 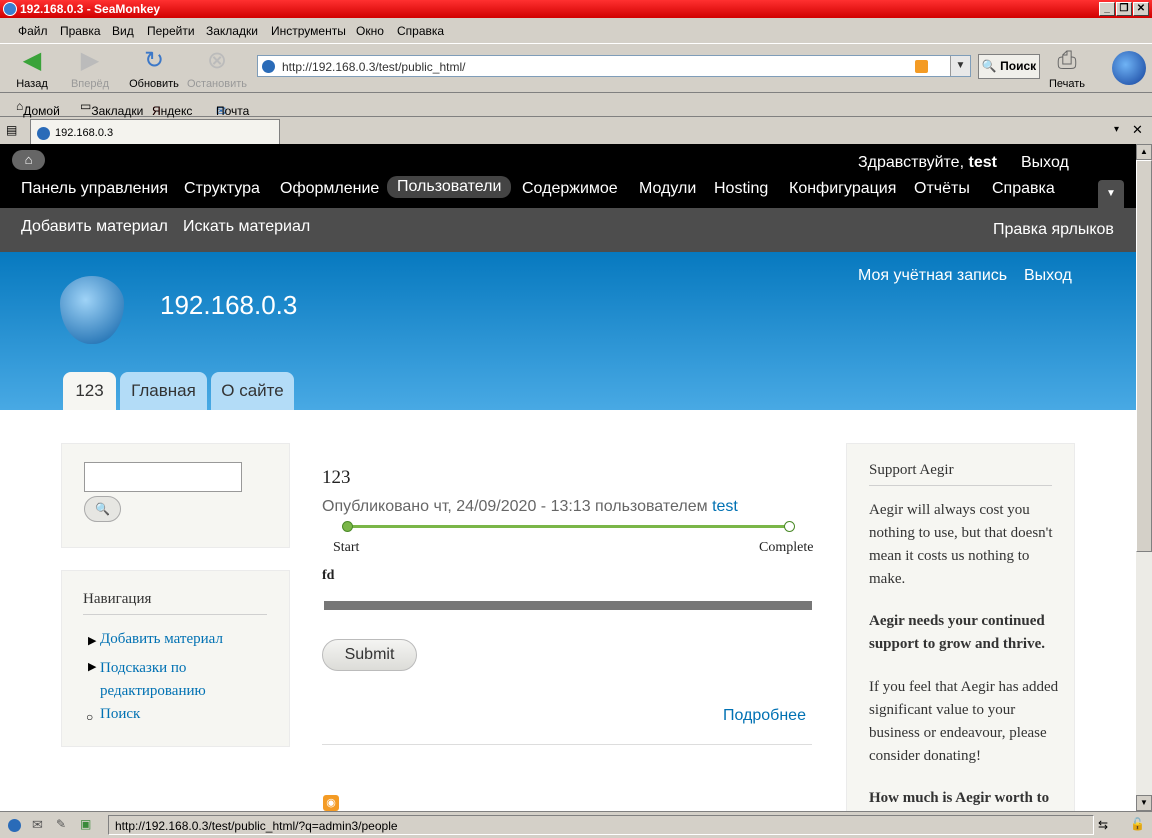 What do you see at coordinates (1048, 276) in the screenshot?
I see `header-logout-link: Выход` at bounding box center [1048, 276].